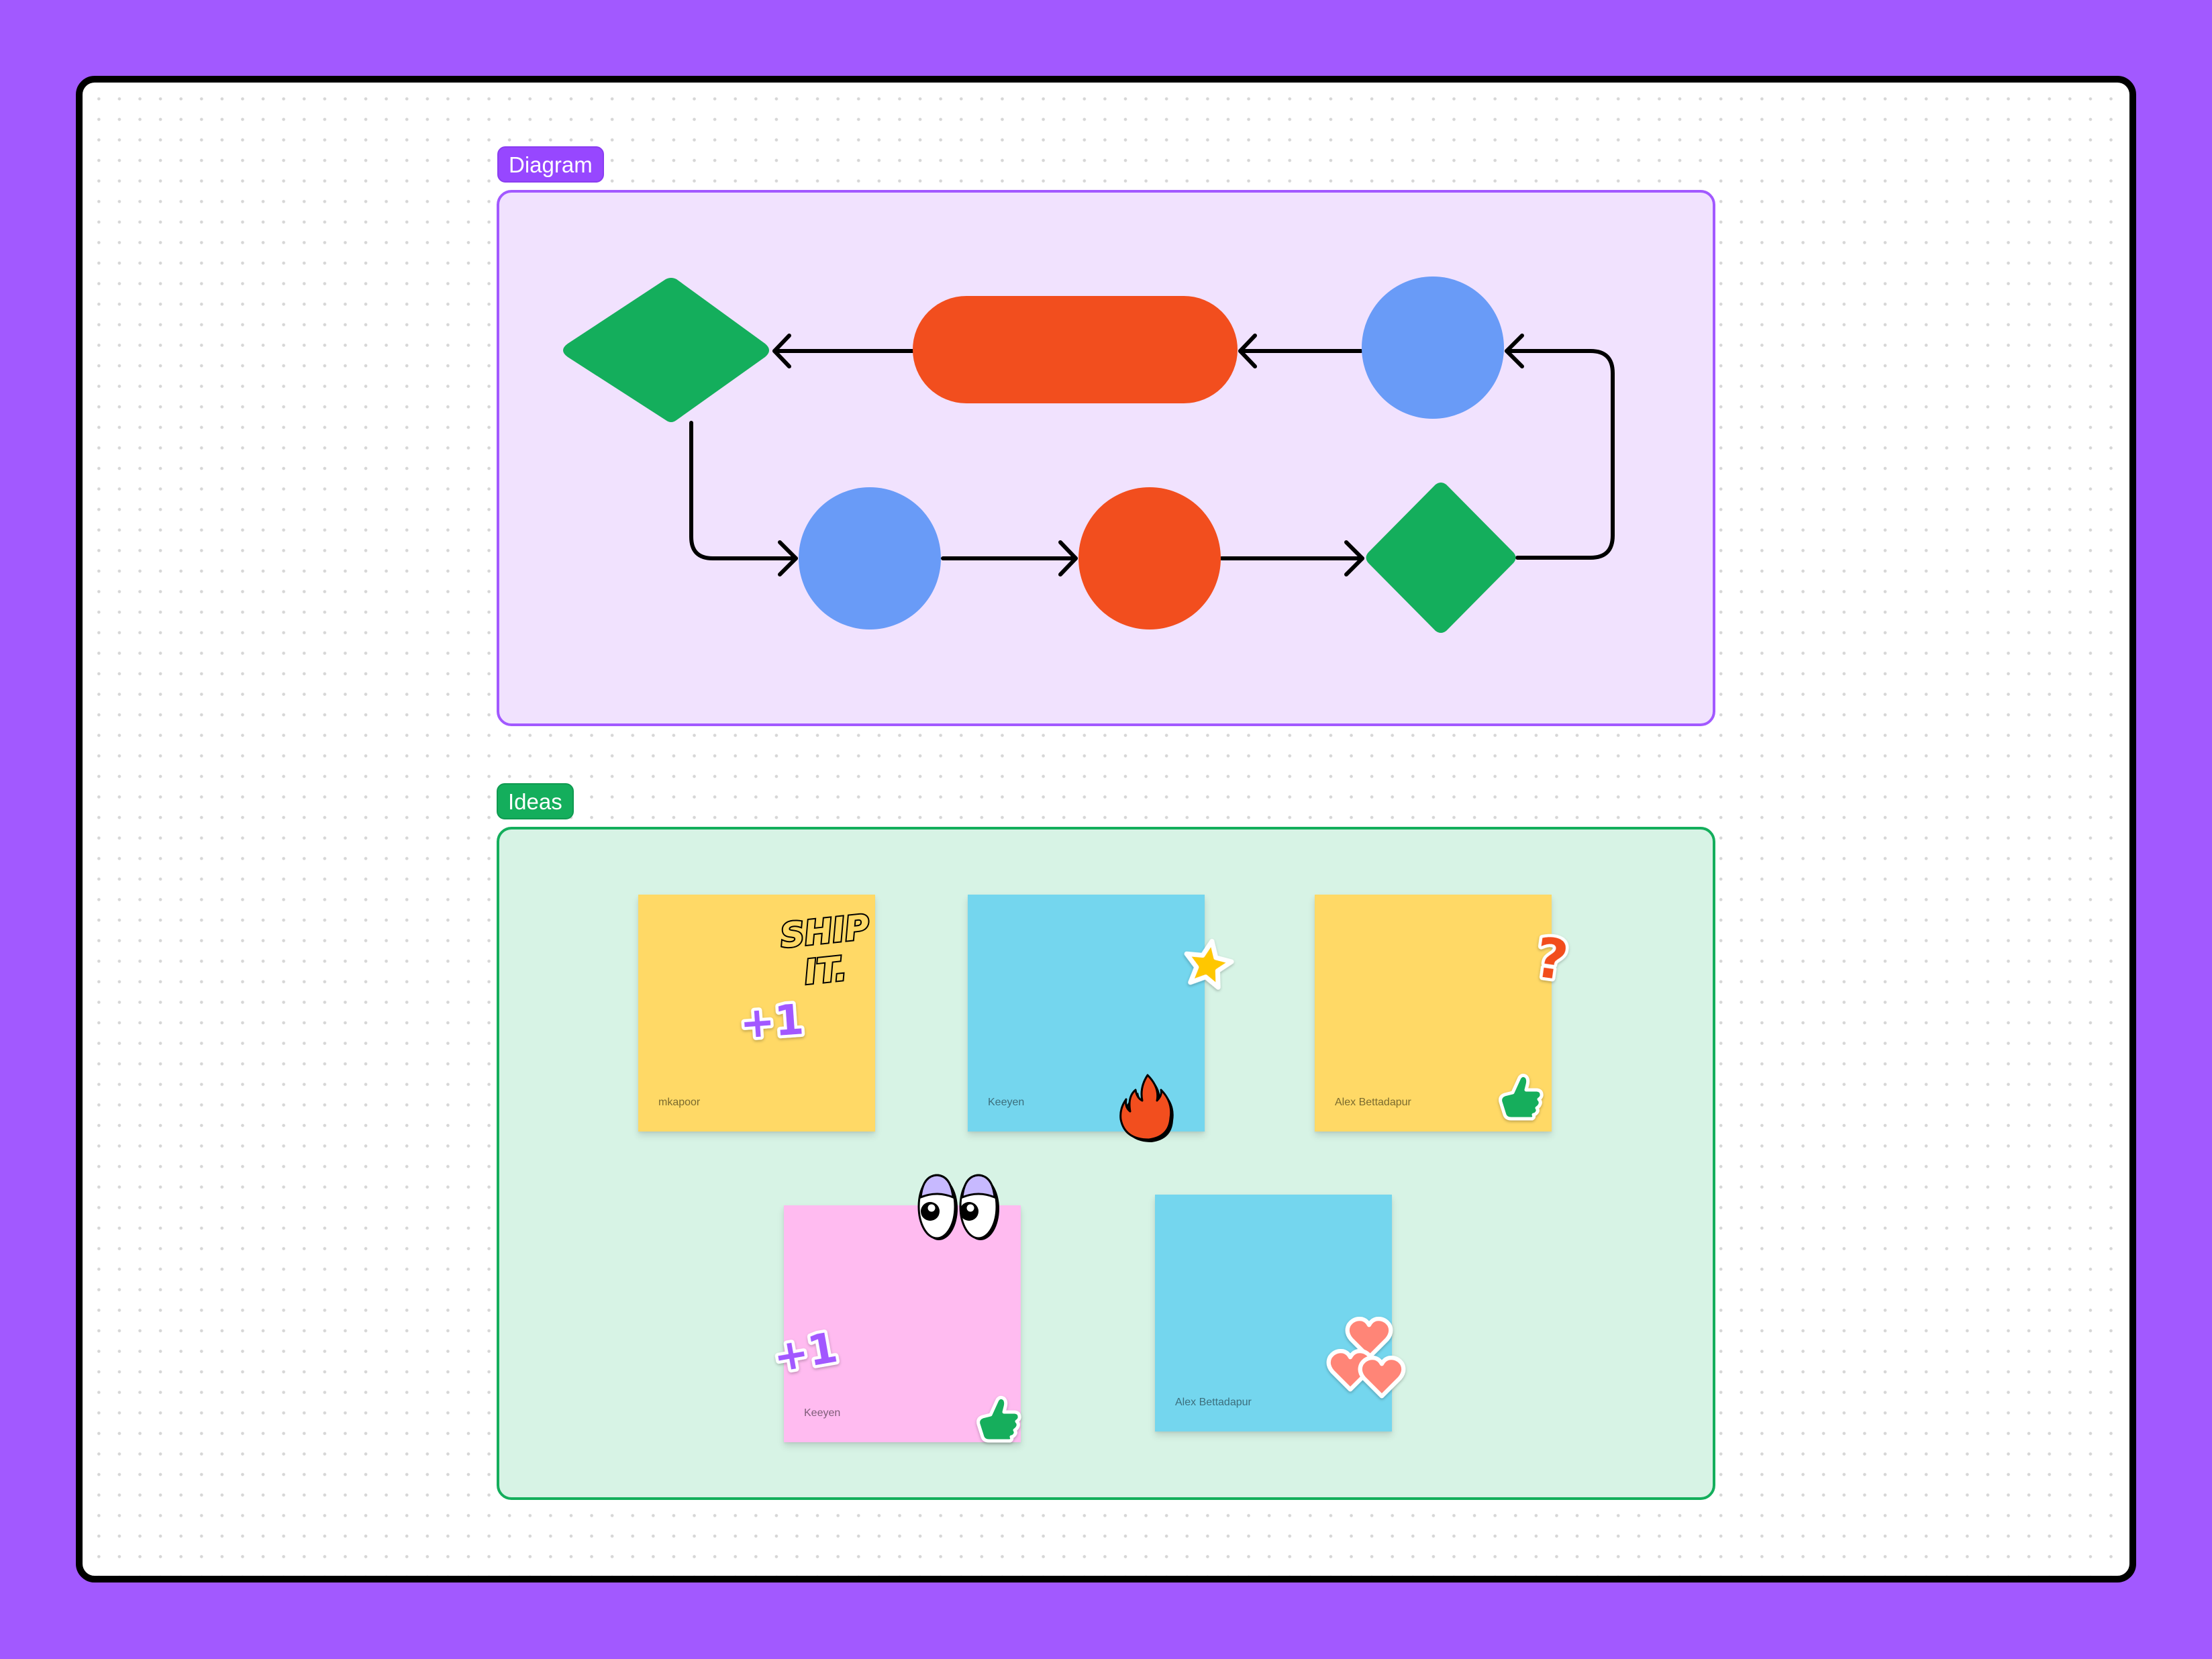 The width and height of the screenshot is (2212, 1659). I want to click on plus-one-sticker: +1, so click(772, 1021).